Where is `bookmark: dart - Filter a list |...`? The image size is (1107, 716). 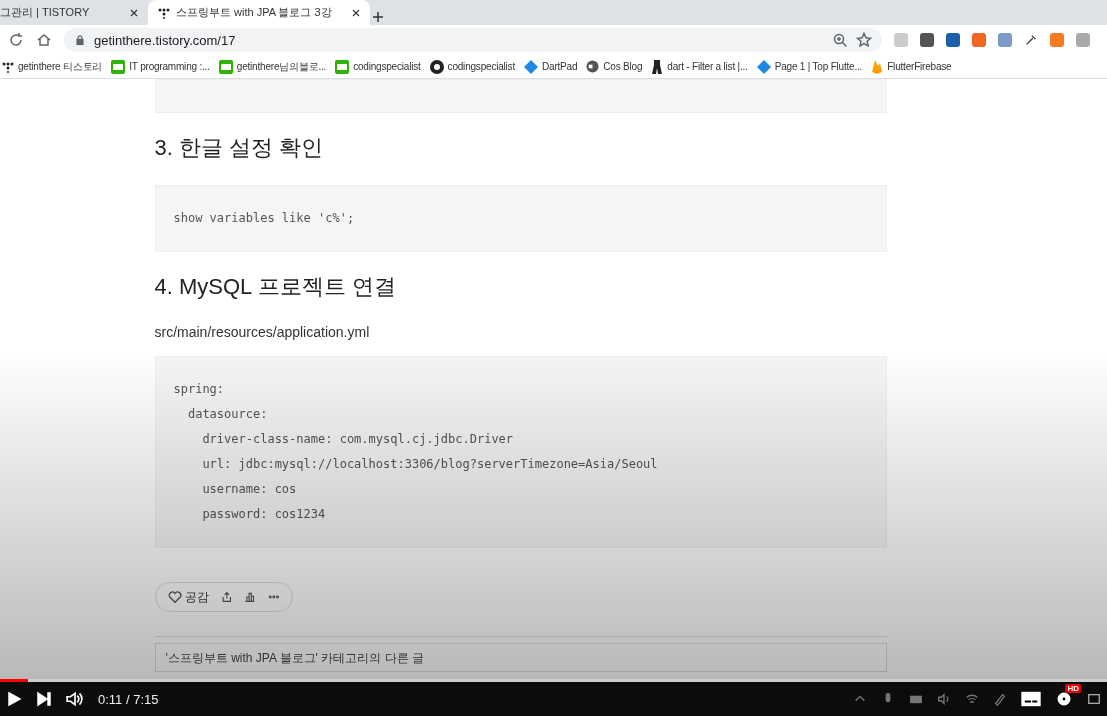 bookmark: dart - Filter a list |... is located at coordinates (699, 66).